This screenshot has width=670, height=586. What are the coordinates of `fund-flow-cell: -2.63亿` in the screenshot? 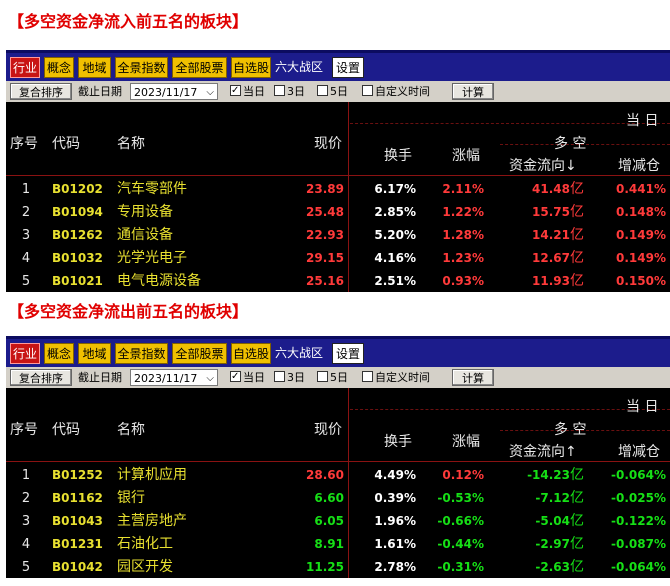 It's located at (559, 567).